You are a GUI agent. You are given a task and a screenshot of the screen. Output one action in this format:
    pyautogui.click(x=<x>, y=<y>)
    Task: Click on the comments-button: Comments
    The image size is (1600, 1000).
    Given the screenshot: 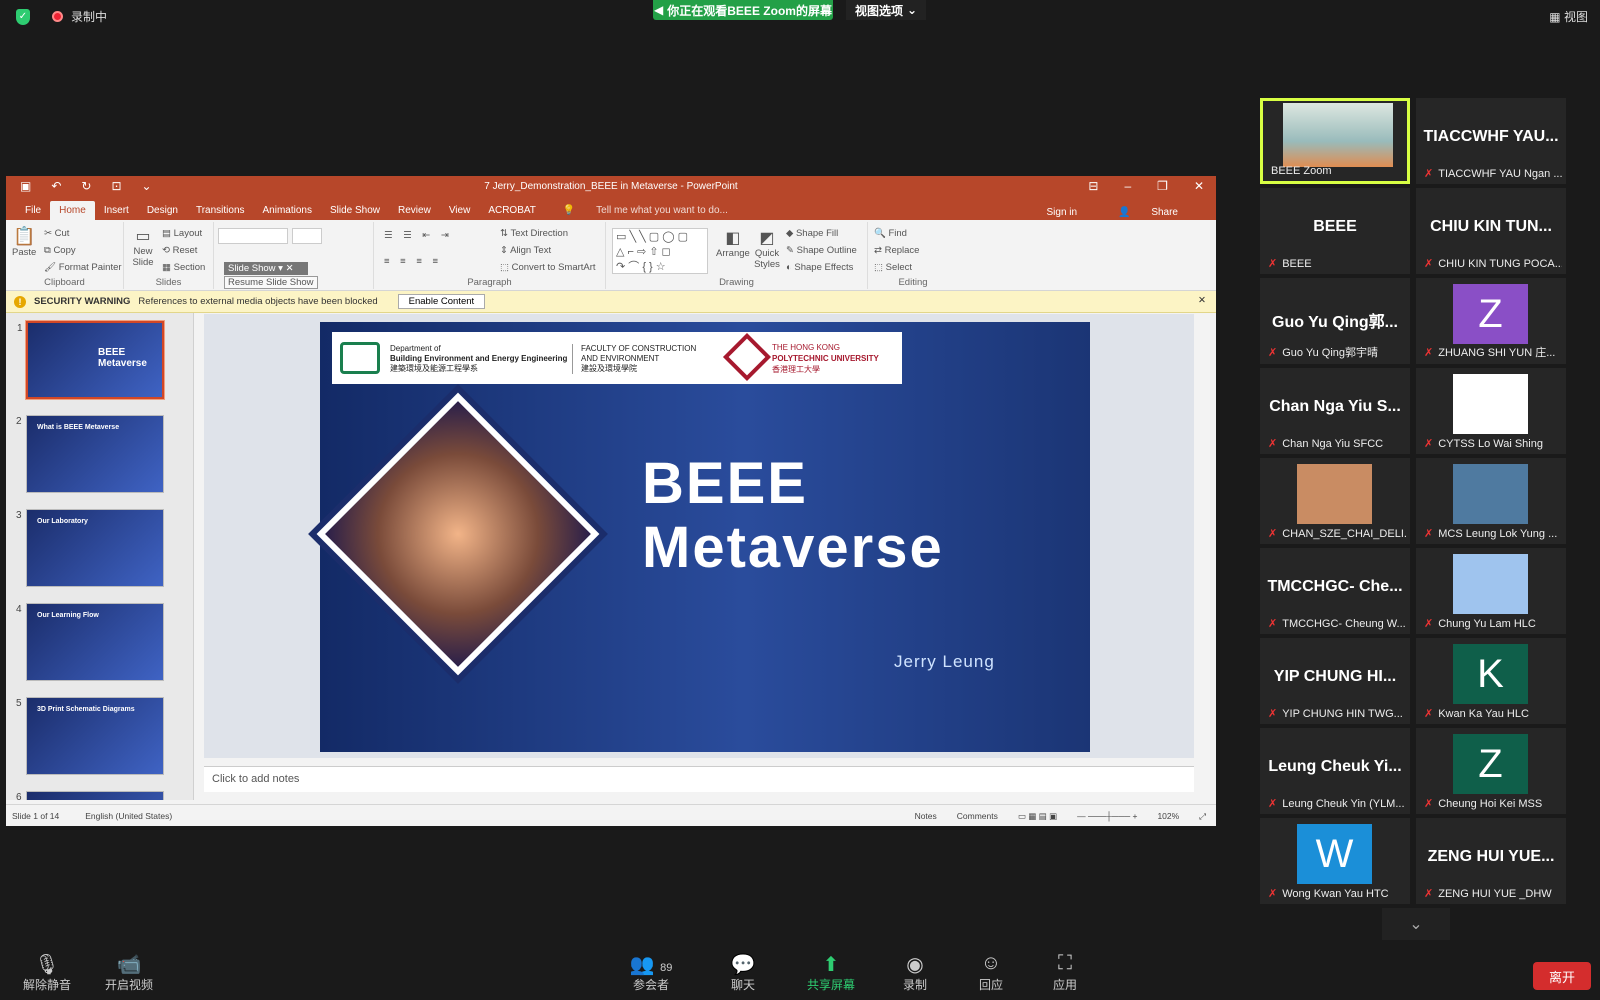 What is the action you would take?
    pyautogui.click(x=977, y=816)
    